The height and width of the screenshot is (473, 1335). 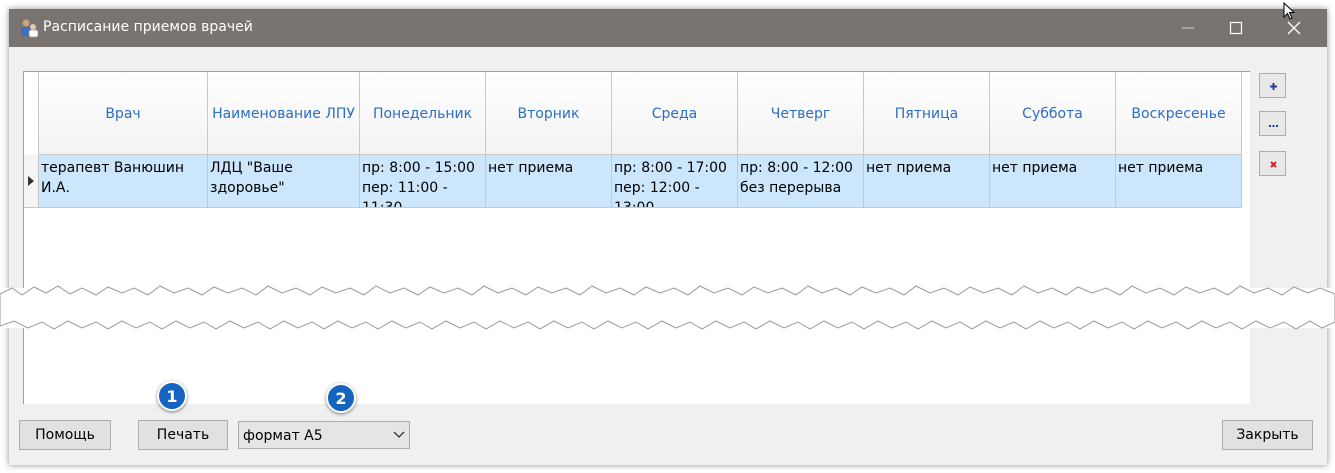 I want to click on current-row-arrow-icon, so click(x=31, y=181).